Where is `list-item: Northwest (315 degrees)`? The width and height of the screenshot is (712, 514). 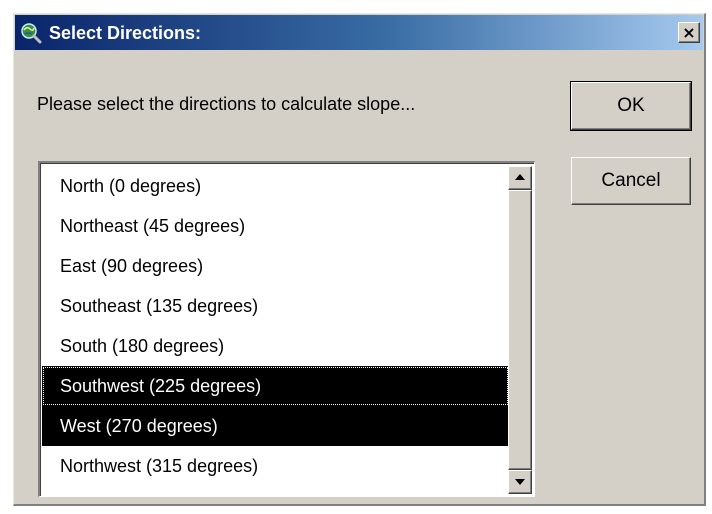 list-item: Northwest (315 degrees) is located at coordinates (275, 466).